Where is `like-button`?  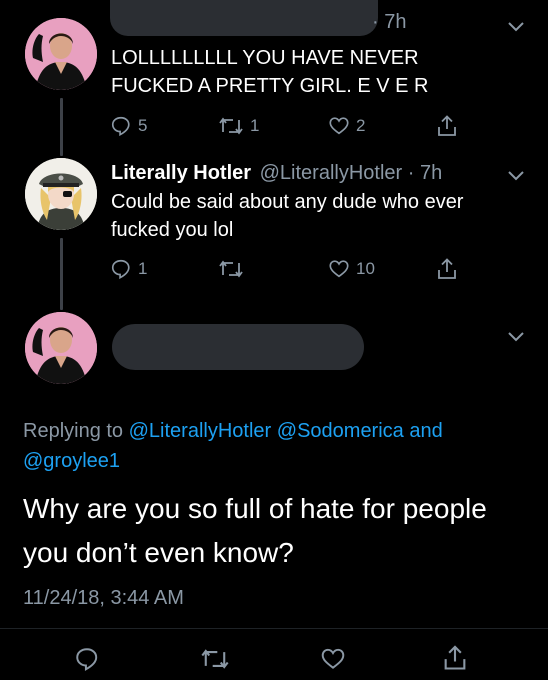 like-button is located at coordinates (333, 659).